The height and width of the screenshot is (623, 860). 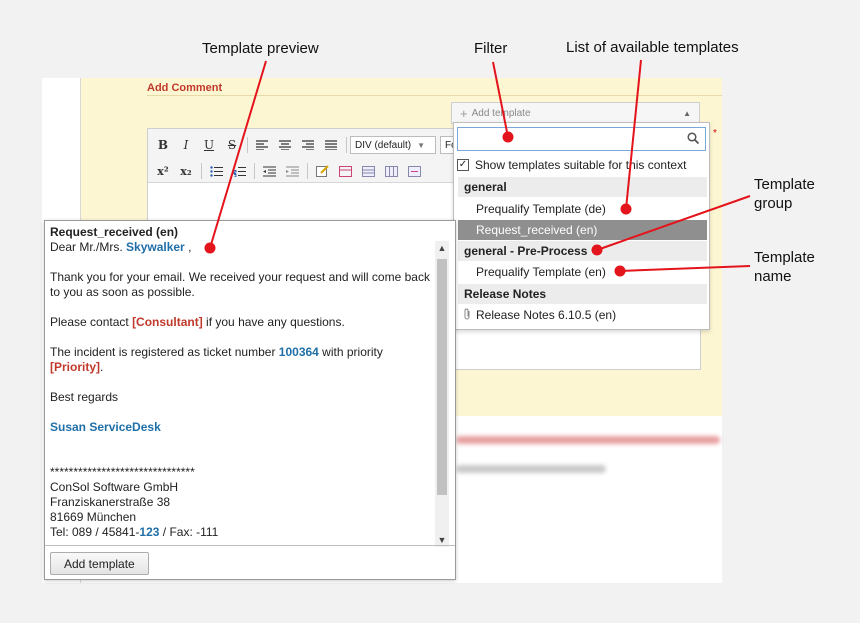 What do you see at coordinates (210, 248) in the screenshot?
I see `arrow-dot-template-preview` at bounding box center [210, 248].